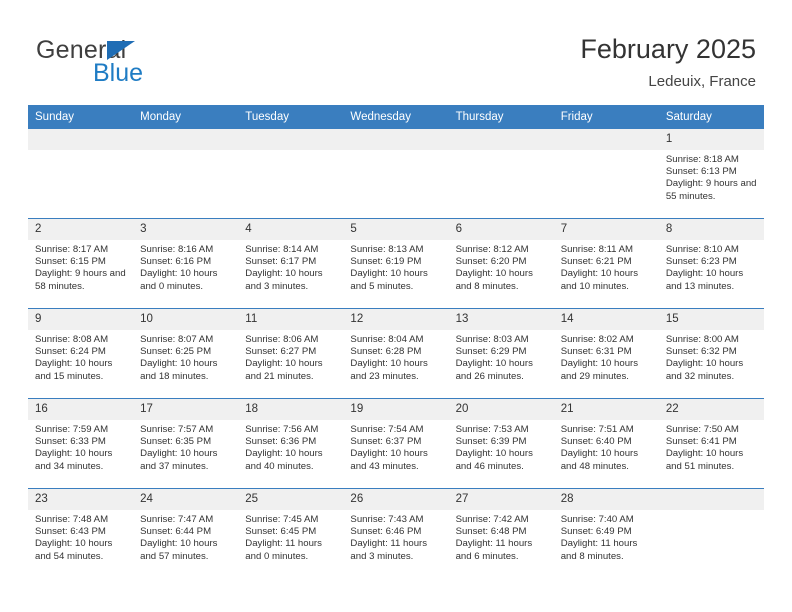  I want to click on day-number: 7, so click(606, 229).